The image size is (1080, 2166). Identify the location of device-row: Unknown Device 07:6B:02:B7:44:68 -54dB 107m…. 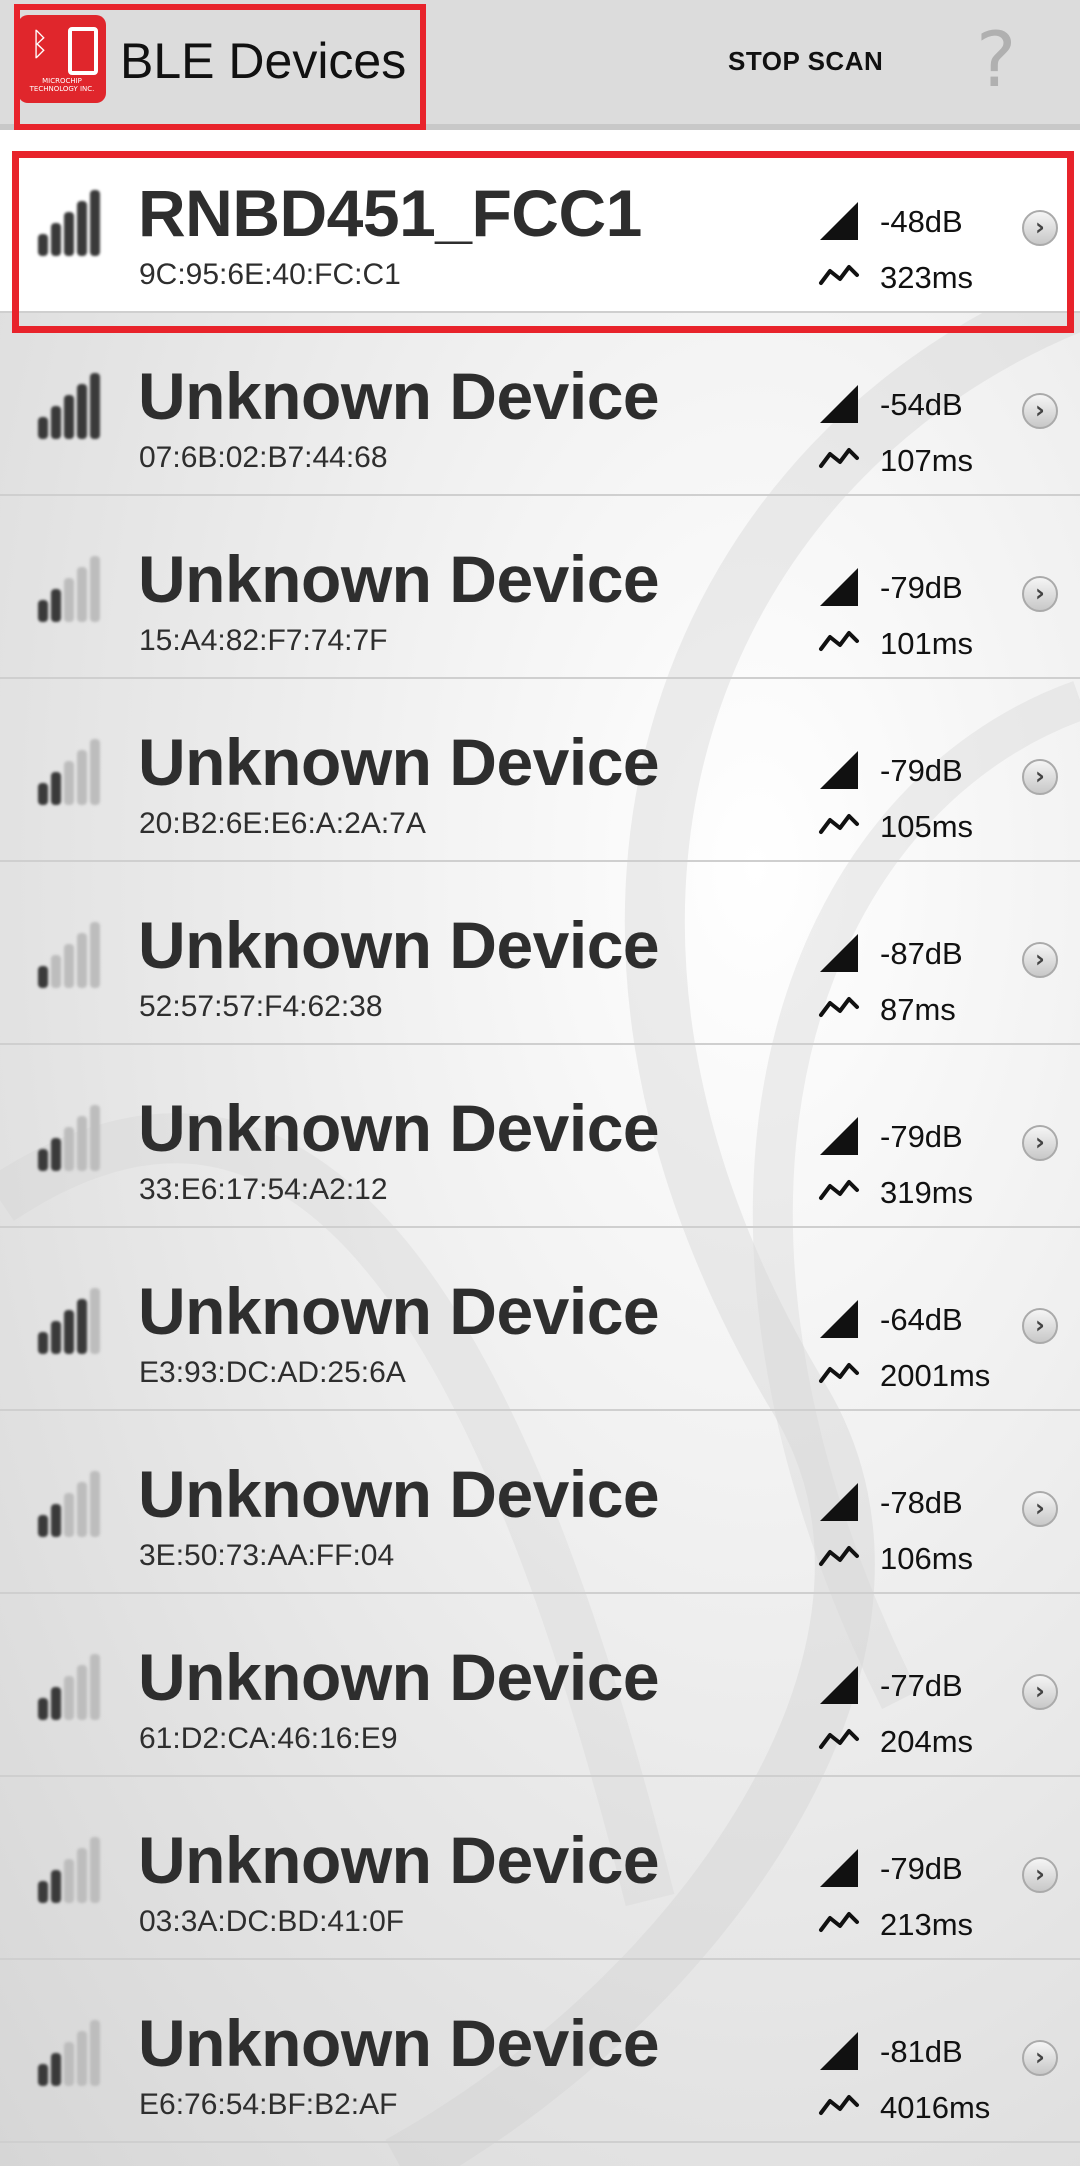
(540, 404).